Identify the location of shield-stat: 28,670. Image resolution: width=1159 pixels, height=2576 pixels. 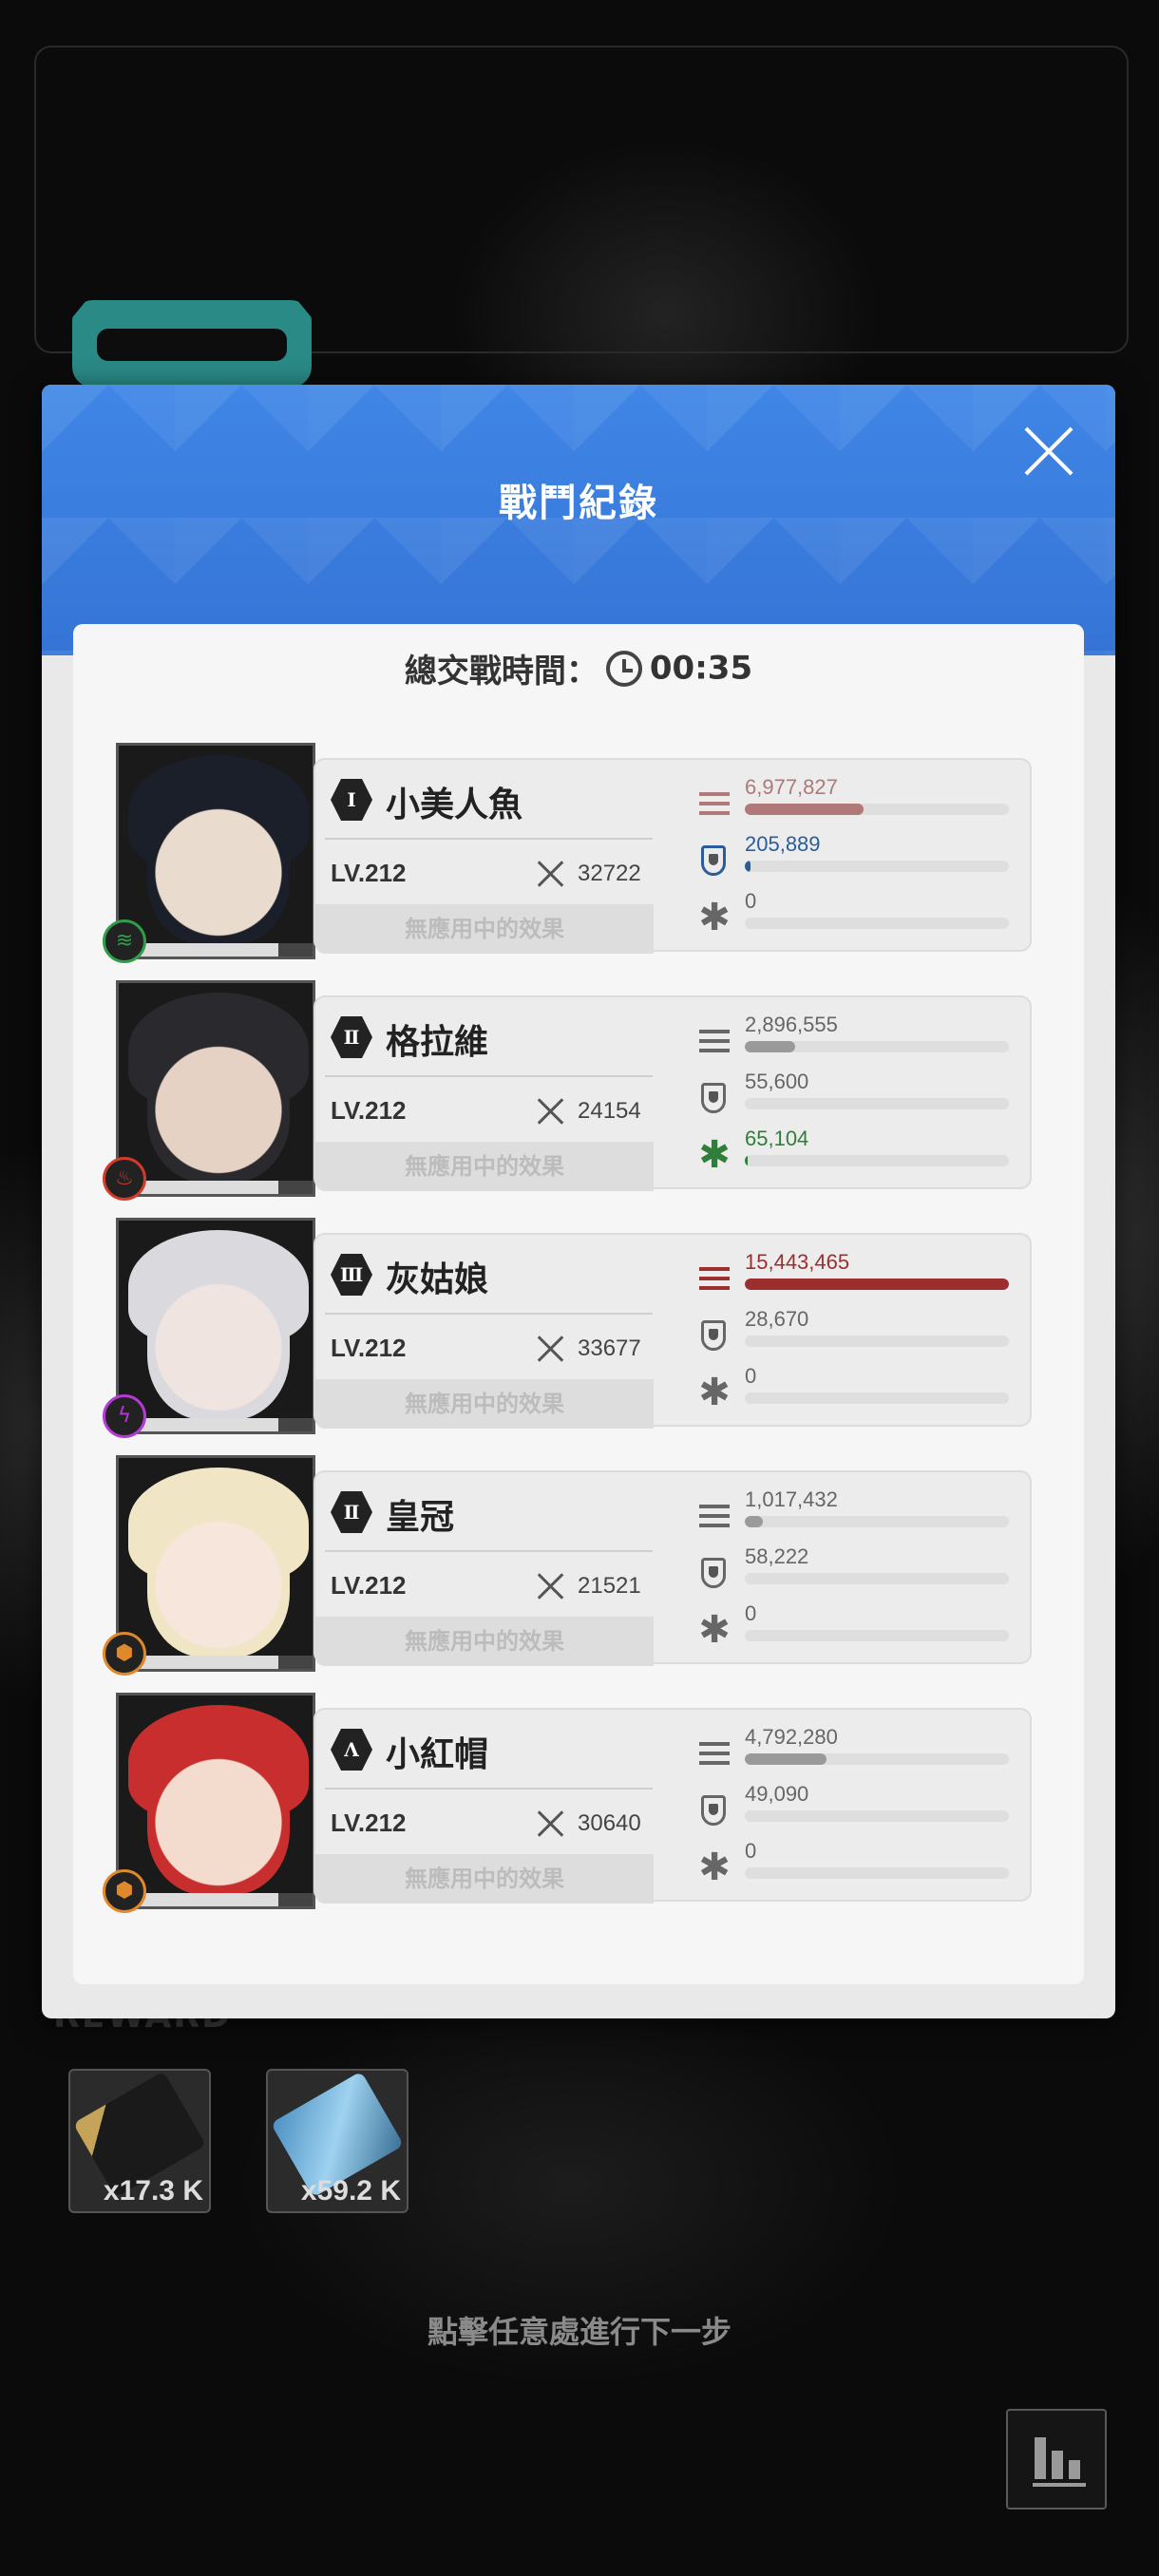
(856, 1335).